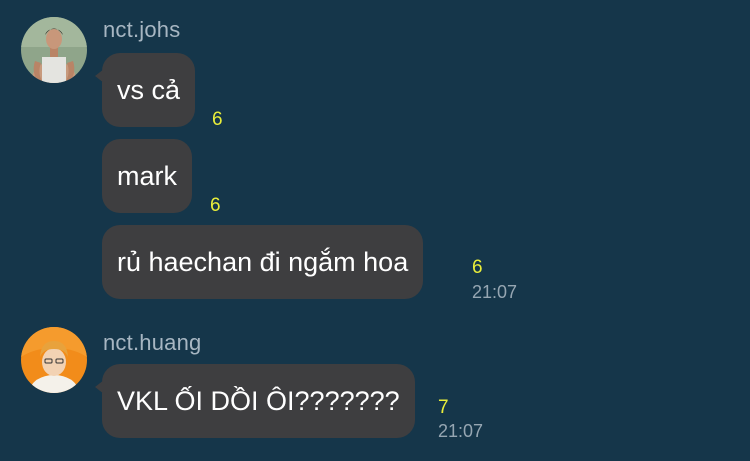 The height and width of the screenshot is (461, 750). Describe the element at coordinates (443, 407) in the screenshot. I see `seen-count: 7` at that location.